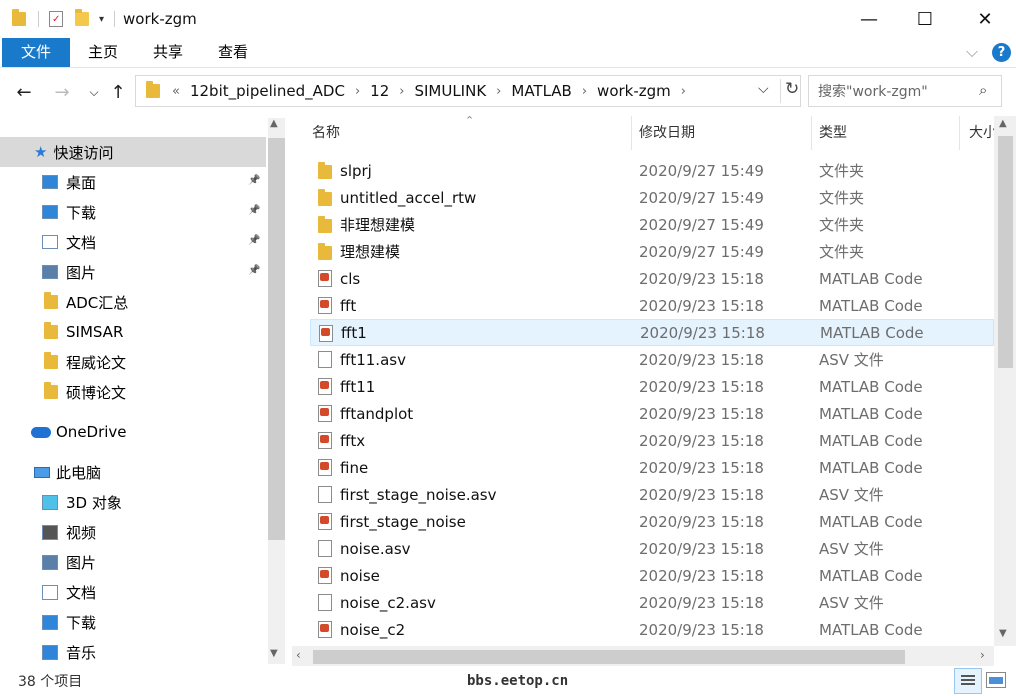 Image resolution: width=1016 pixels, height=696 pixels. What do you see at coordinates (652, 548) in the screenshot?
I see `file-row: noise.asv 2020/9/23 15:18 ASV 文件` at bounding box center [652, 548].